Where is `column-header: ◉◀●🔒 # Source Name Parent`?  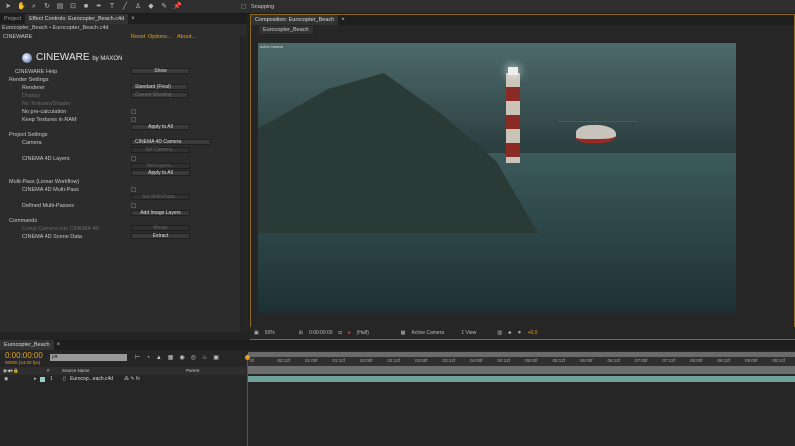
column-header: ◉◀●🔒 # Source Name Parent is located at coordinates (123, 371).